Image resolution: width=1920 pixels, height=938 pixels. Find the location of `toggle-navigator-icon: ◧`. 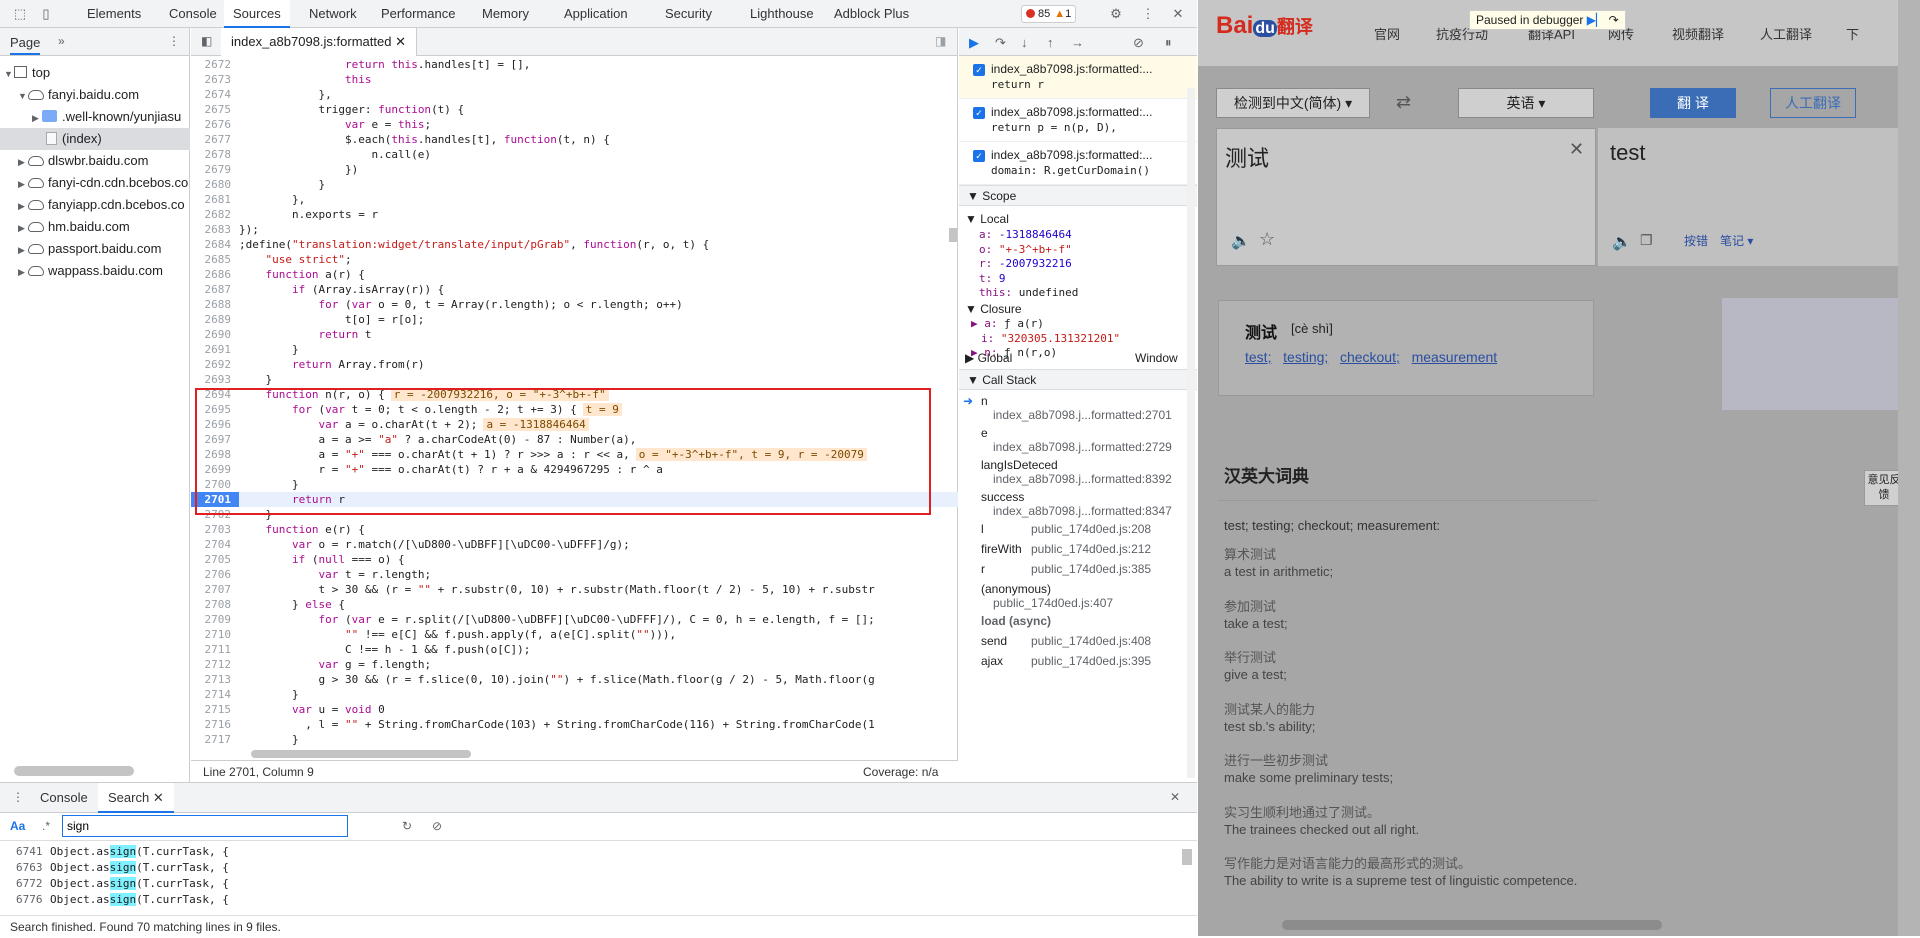

toggle-navigator-icon: ◧ is located at coordinates (206, 41).